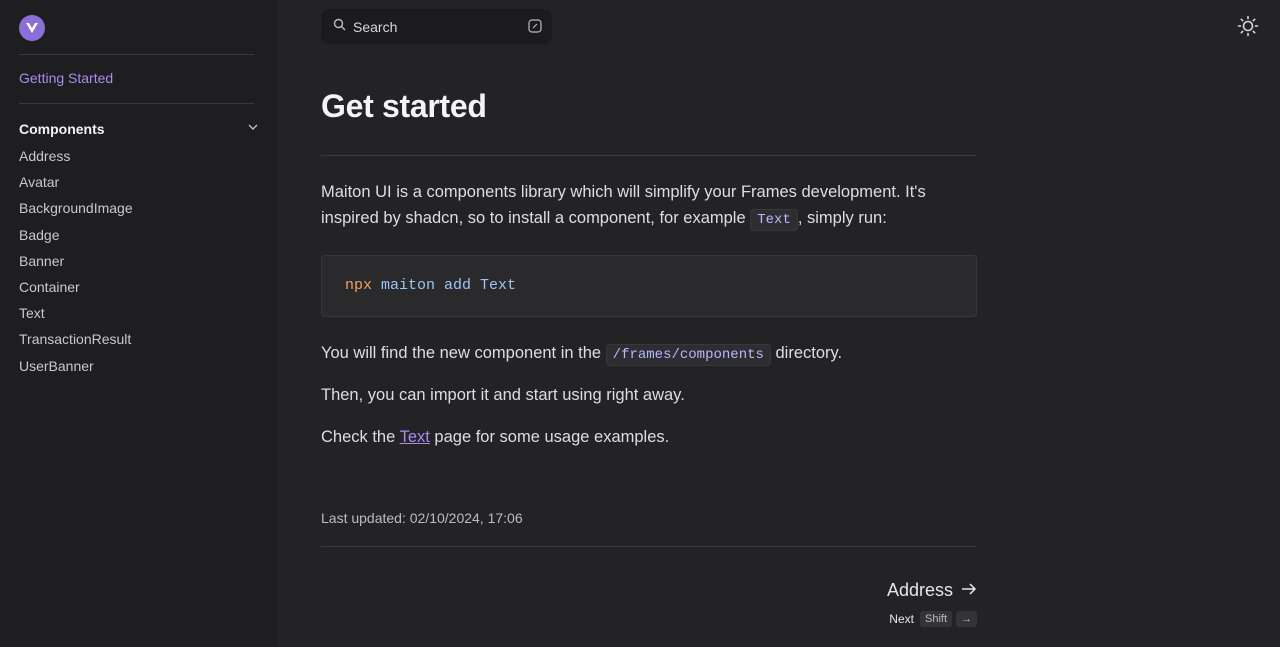 The image size is (1280, 647). Describe the element at coordinates (139, 129) in the screenshot. I see `components-section-toggle: Components` at that location.